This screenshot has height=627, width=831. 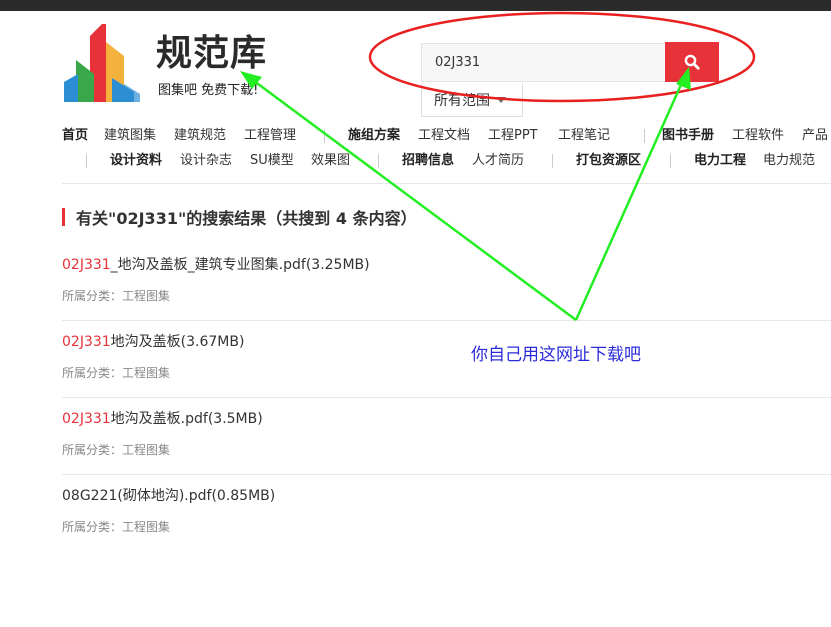 What do you see at coordinates (720, 161) in the screenshot?
I see `nav-item: 电力工程` at bounding box center [720, 161].